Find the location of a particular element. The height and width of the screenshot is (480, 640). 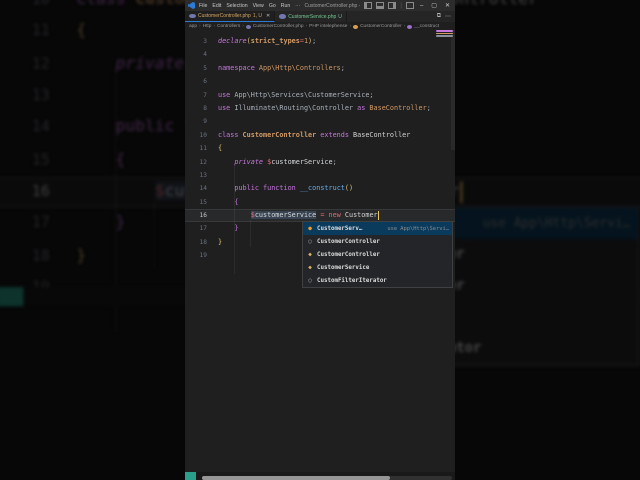

video-progress-bar is located at coordinates (296, 478).